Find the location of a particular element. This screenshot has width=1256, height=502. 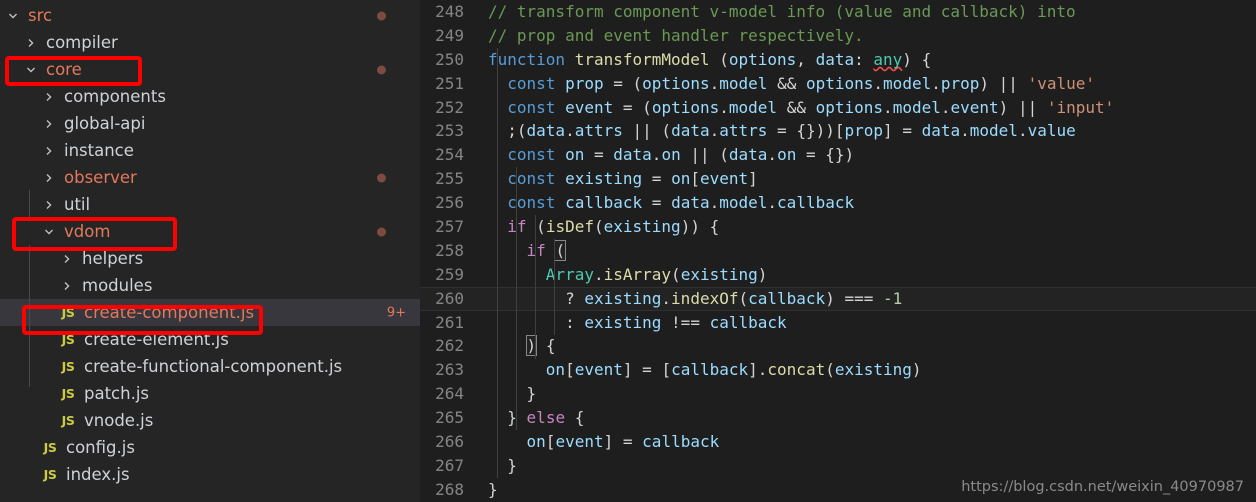

tree-folder-helpers: helpers is located at coordinates (210, 258).